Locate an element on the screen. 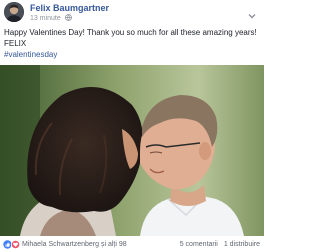 The height and width of the screenshot is (252, 320). like-reaction-icon is located at coordinates (7, 244).